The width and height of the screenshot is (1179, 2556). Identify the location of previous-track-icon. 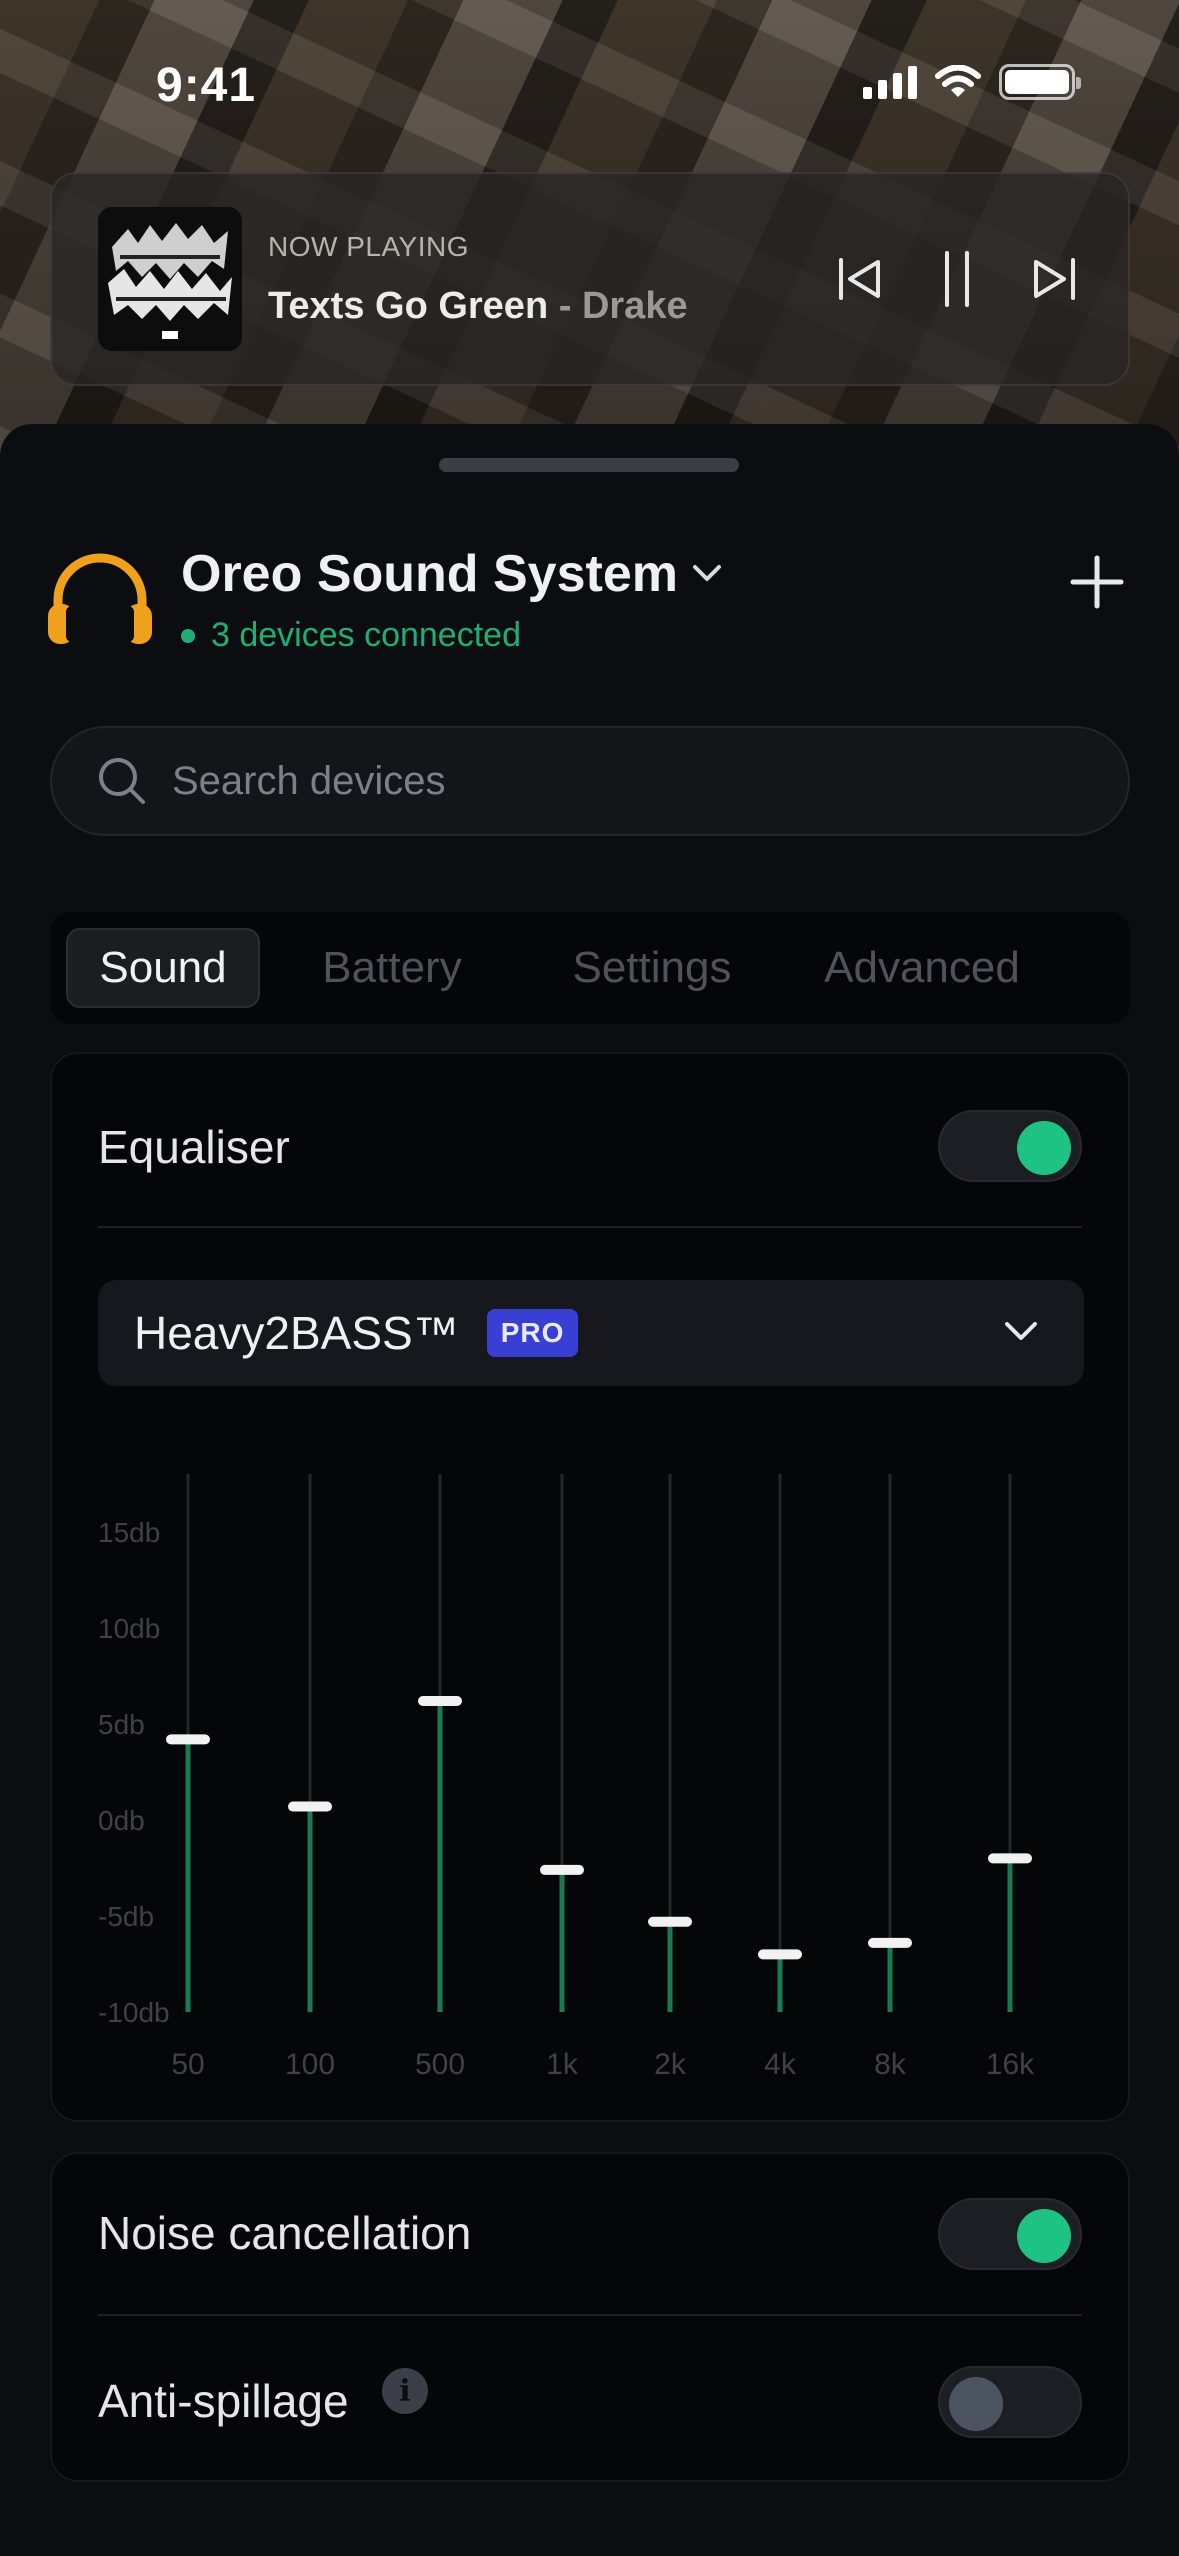
(860, 279).